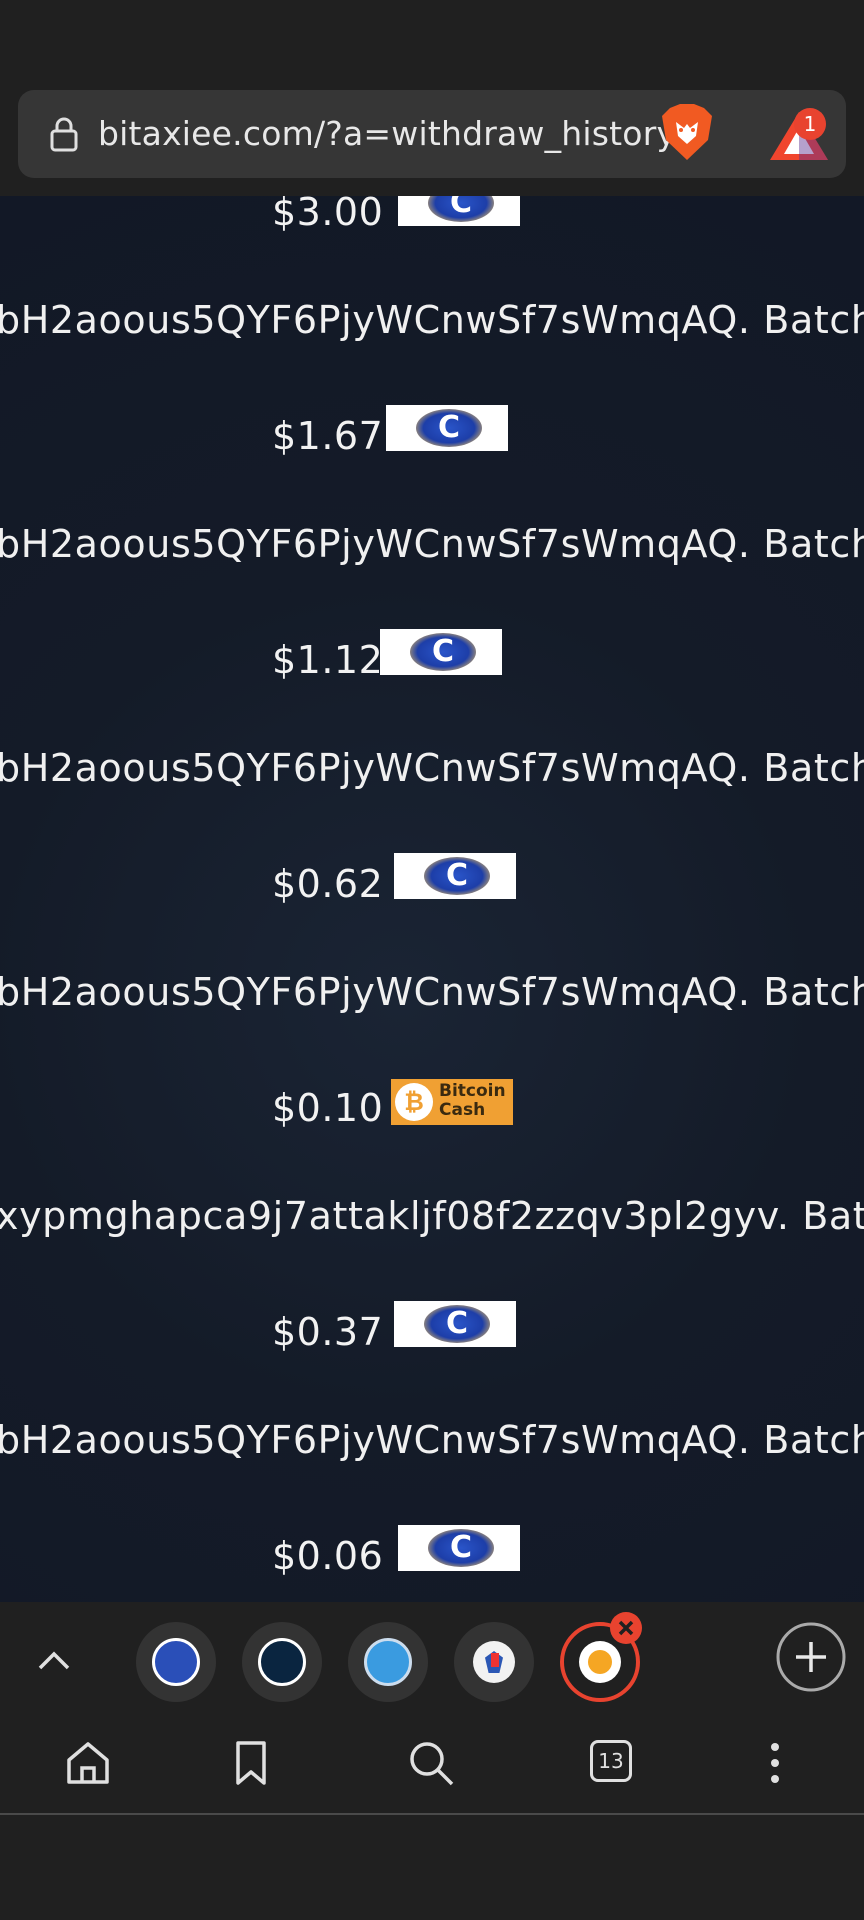 The height and width of the screenshot is (1920, 864). Describe the element at coordinates (432, 1655) in the screenshot. I see `tab-strip` at that location.